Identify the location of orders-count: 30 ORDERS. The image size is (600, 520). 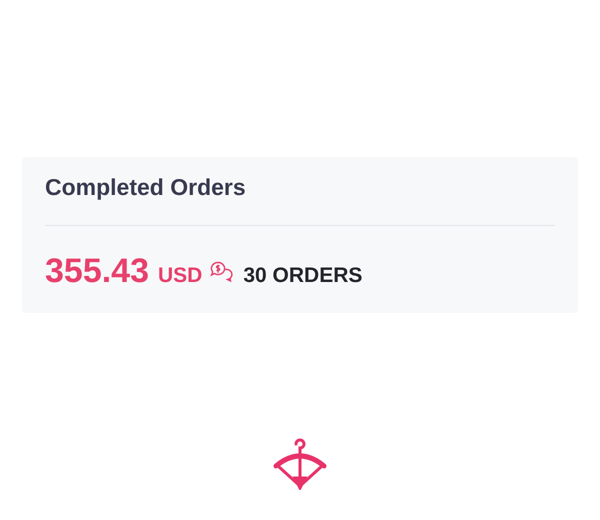
(302, 276).